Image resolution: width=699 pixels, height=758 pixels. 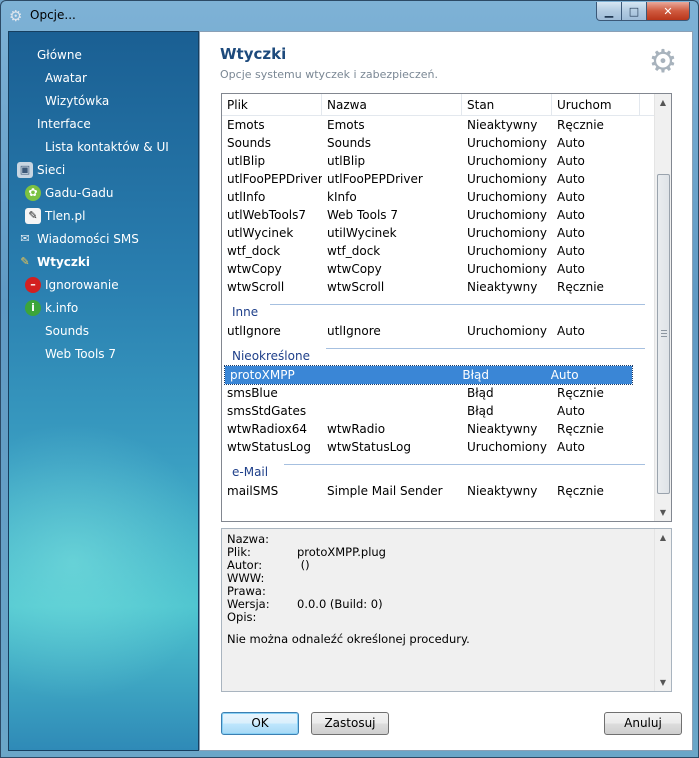 What do you see at coordinates (354, 251) in the screenshot?
I see `cell-nazwa: wtf_dock` at bounding box center [354, 251].